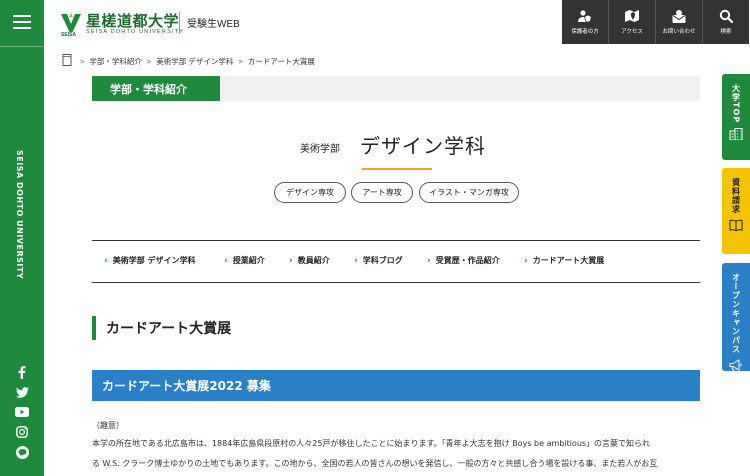 The image size is (750, 476). I want to click on nav-label: 保護者の方, so click(585, 31).